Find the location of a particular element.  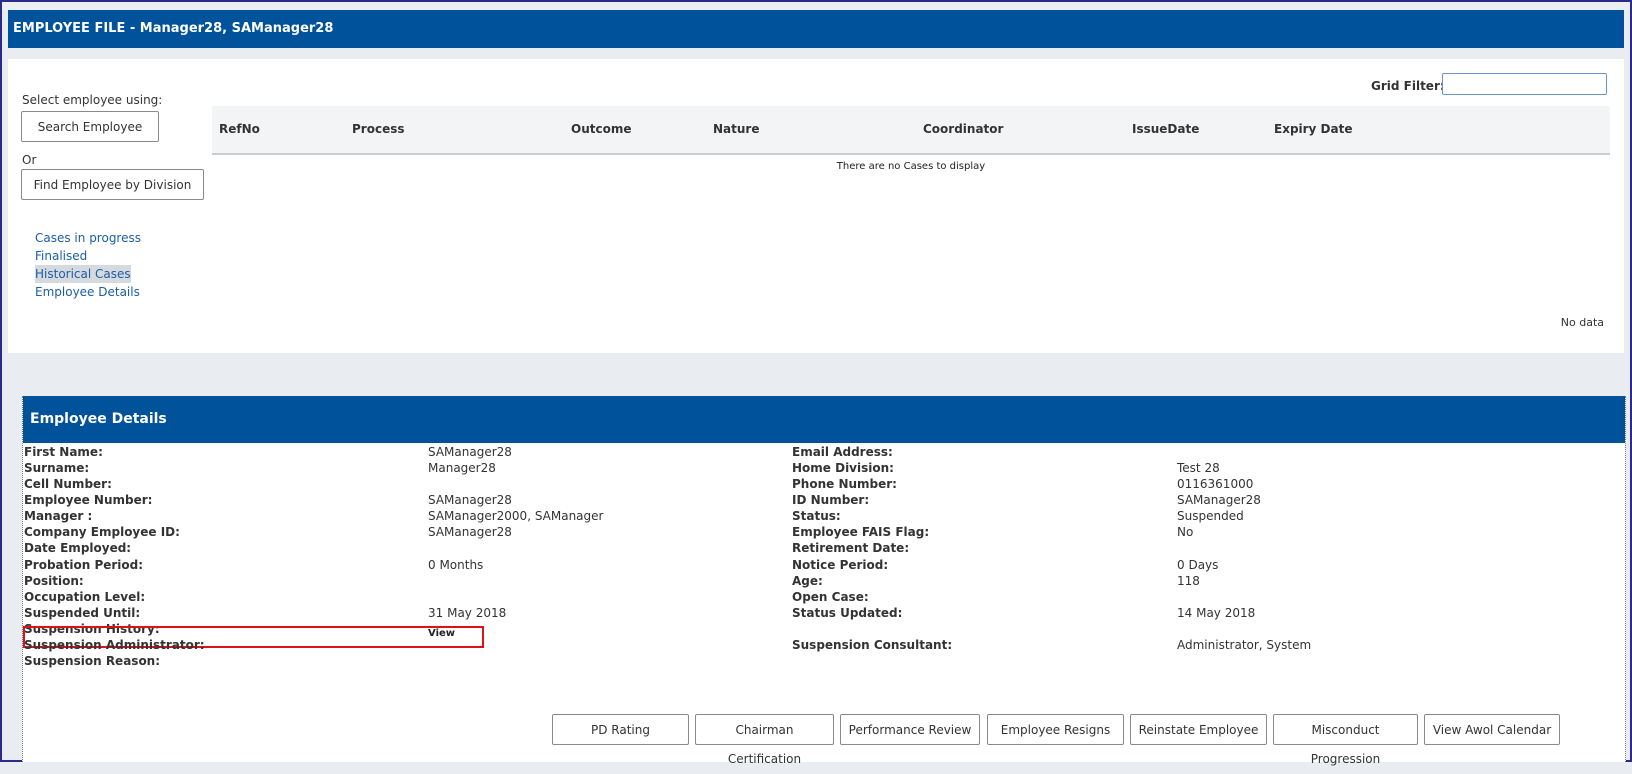

grid-filter-input is located at coordinates (1524, 84).